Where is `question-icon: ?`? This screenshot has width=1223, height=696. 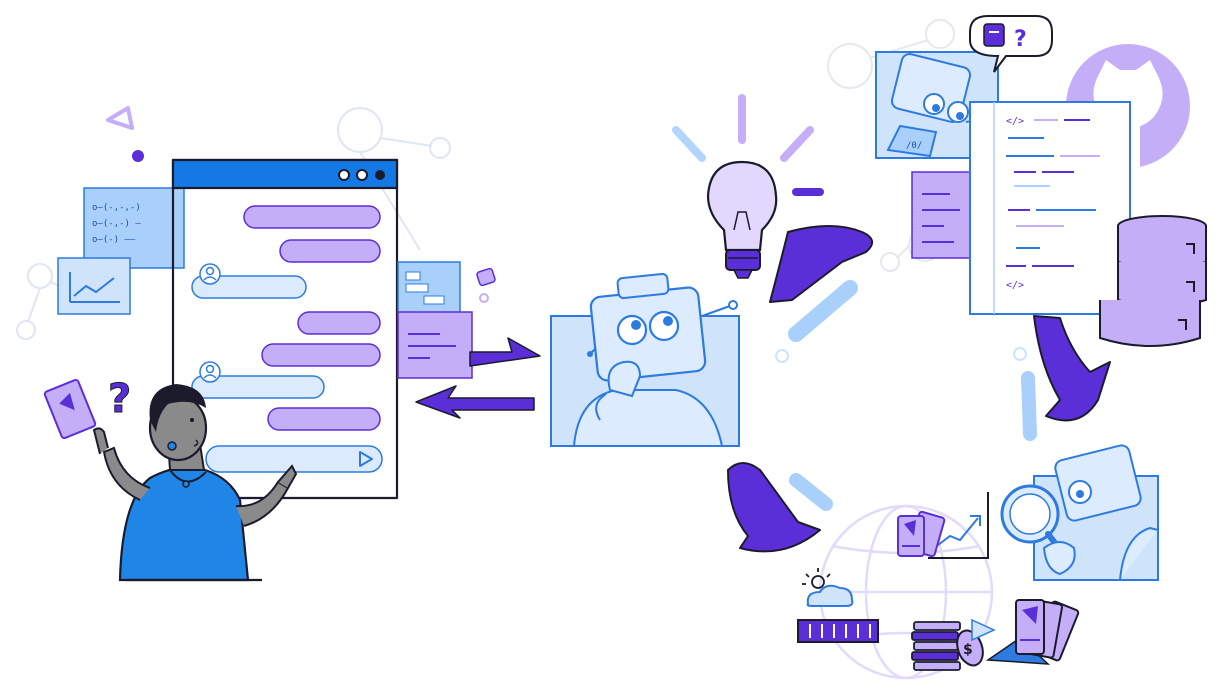 question-icon: ? is located at coordinates (119, 399).